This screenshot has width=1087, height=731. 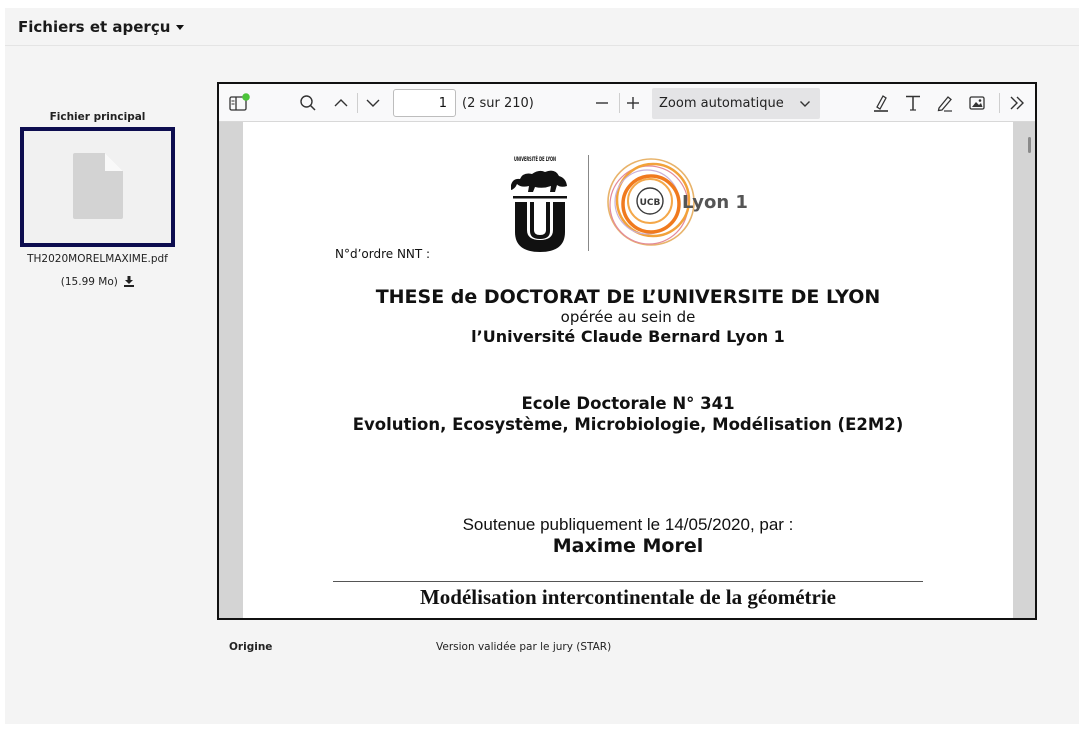 I want to click on section-header: Fichiers et aperçu, so click(x=542, y=27).